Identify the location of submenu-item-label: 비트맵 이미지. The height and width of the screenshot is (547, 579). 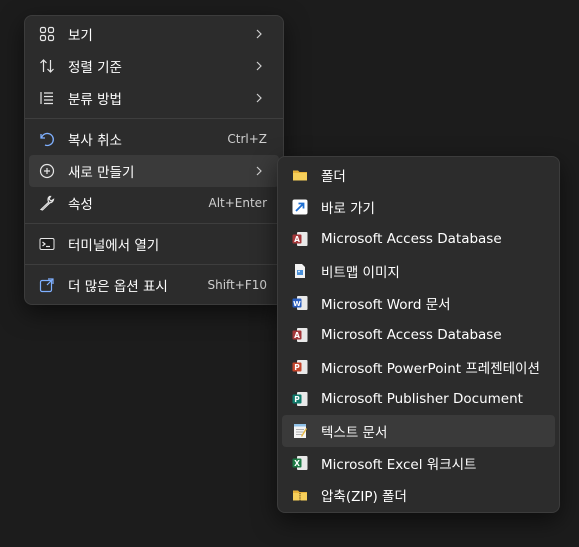
(360, 273).